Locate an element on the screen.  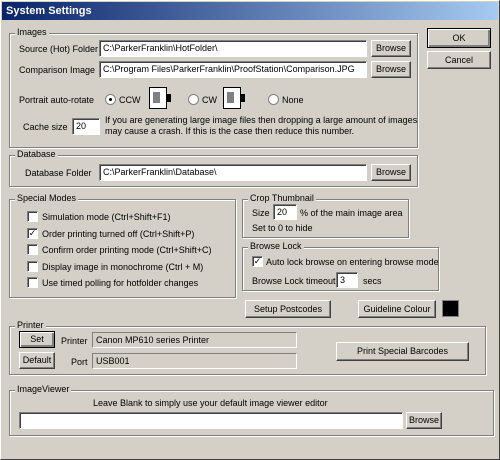
crop-hint: Set to 0 to hide is located at coordinates (282, 228).